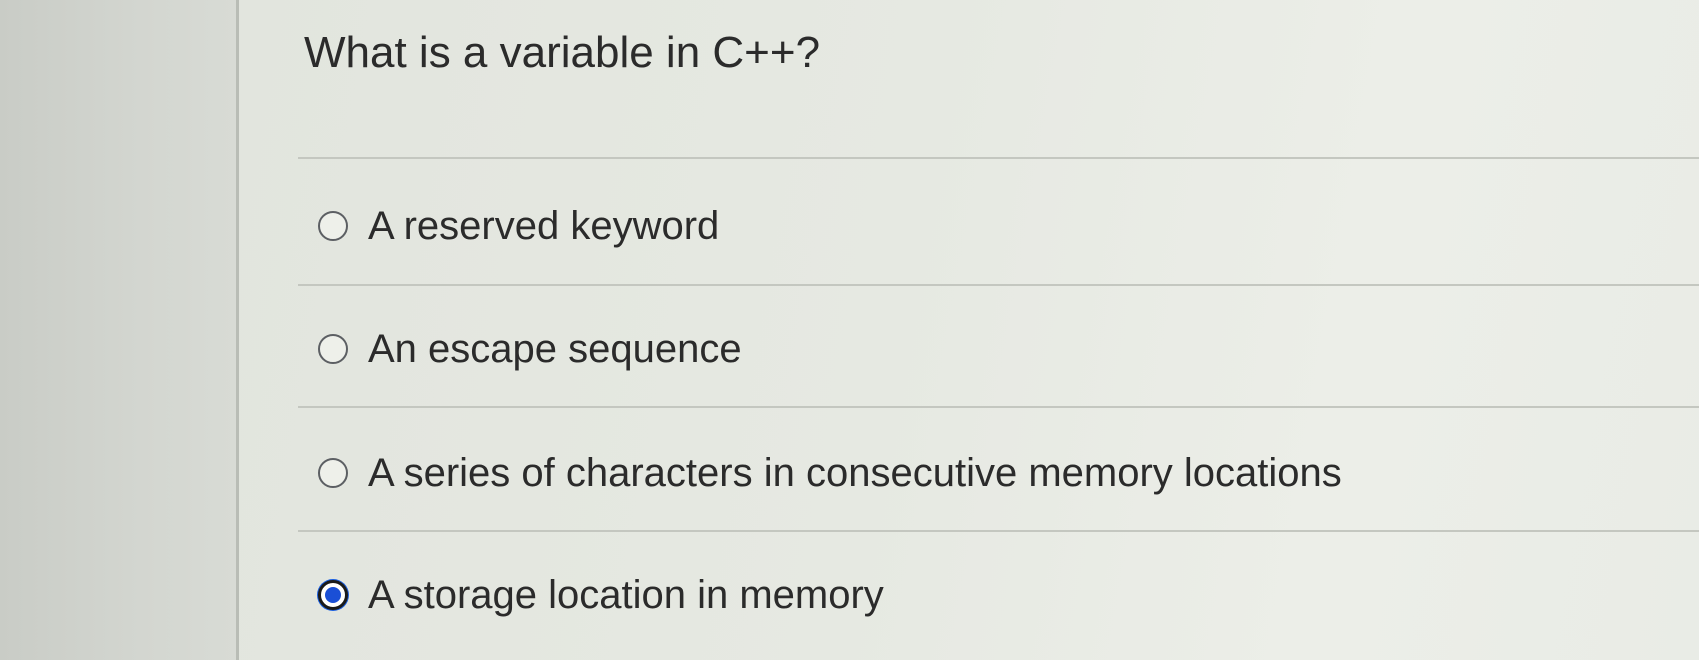 The width and height of the screenshot is (1699, 660). What do you see at coordinates (333, 595) in the screenshot?
I see `radio-button-selected-icon` at bounding box center [333, 595].